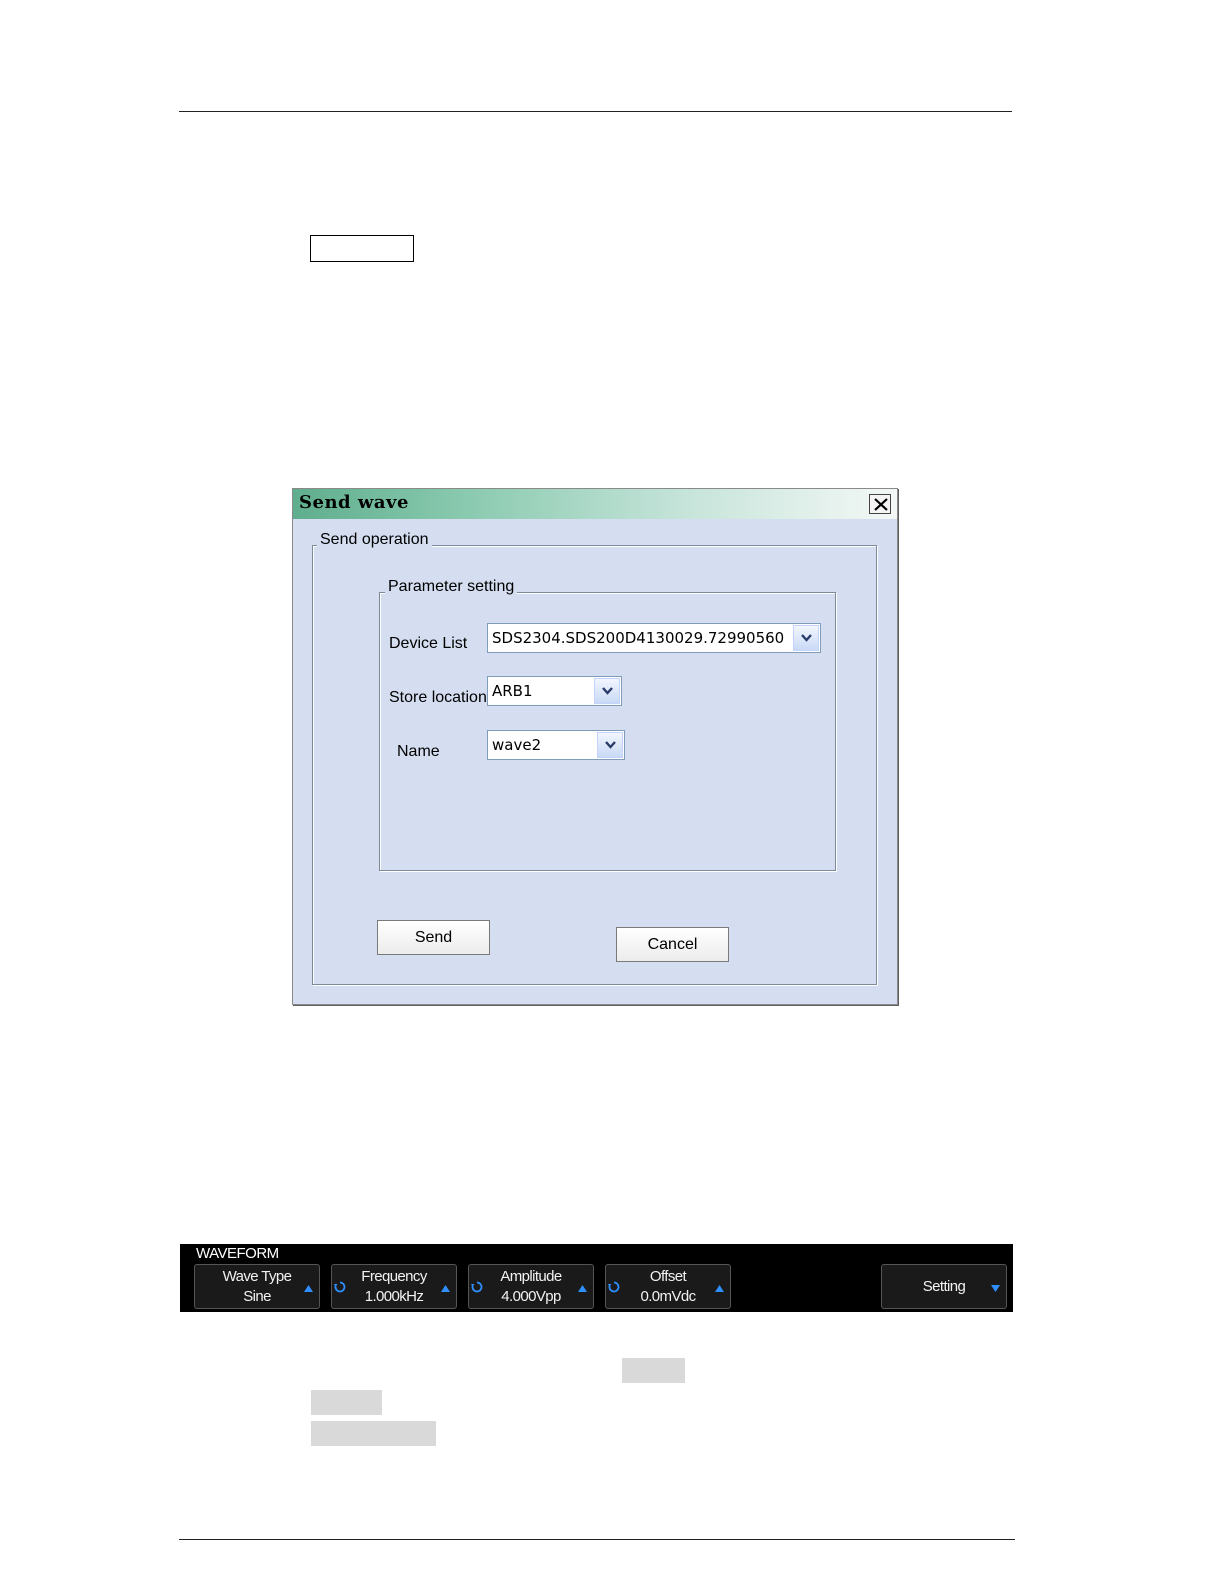  I want to click on close-button, so click(880, 504).